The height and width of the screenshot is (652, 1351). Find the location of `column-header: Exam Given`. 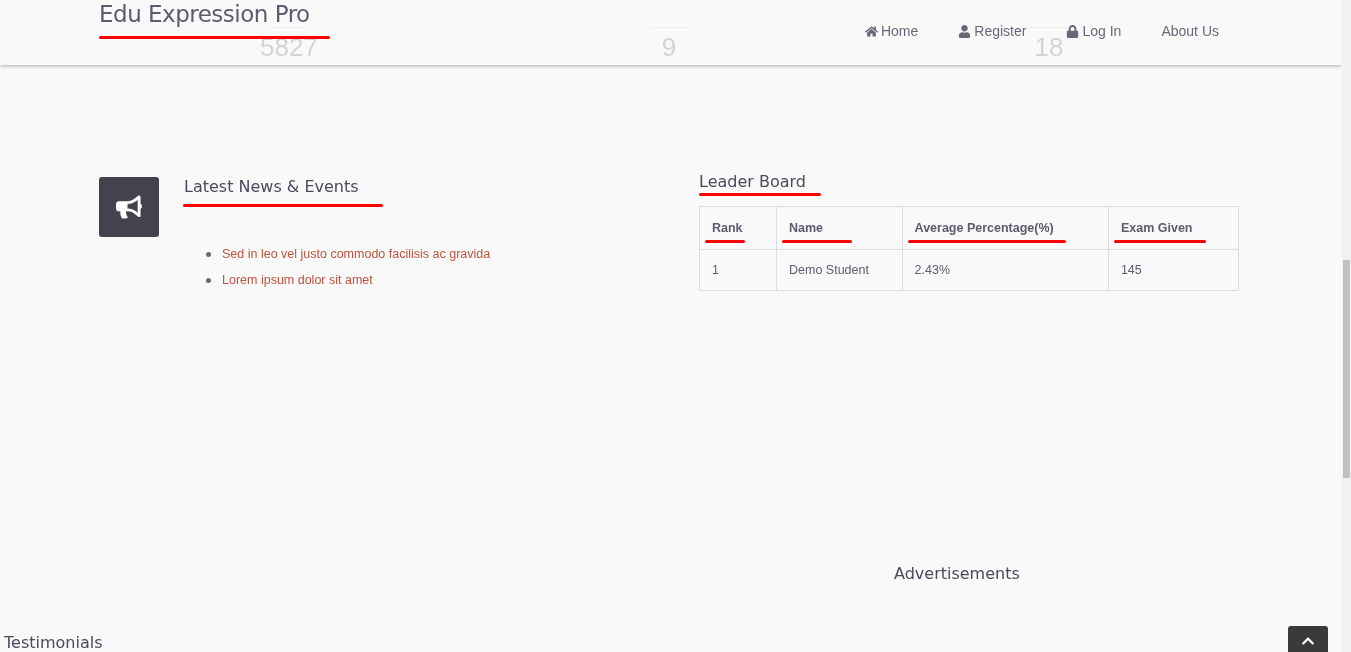

column-header: Exam Given is located at coordinates (1157, 228).